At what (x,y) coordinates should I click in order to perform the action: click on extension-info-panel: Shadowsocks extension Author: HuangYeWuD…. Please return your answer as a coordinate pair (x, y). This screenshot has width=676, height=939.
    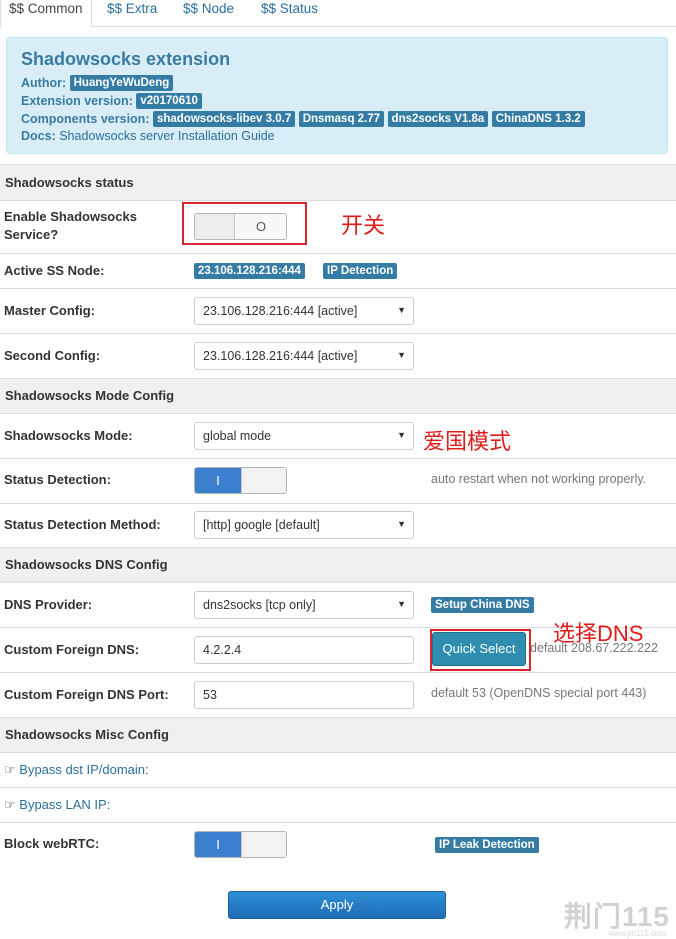
    Looking at the image, I should click on (337, 95).